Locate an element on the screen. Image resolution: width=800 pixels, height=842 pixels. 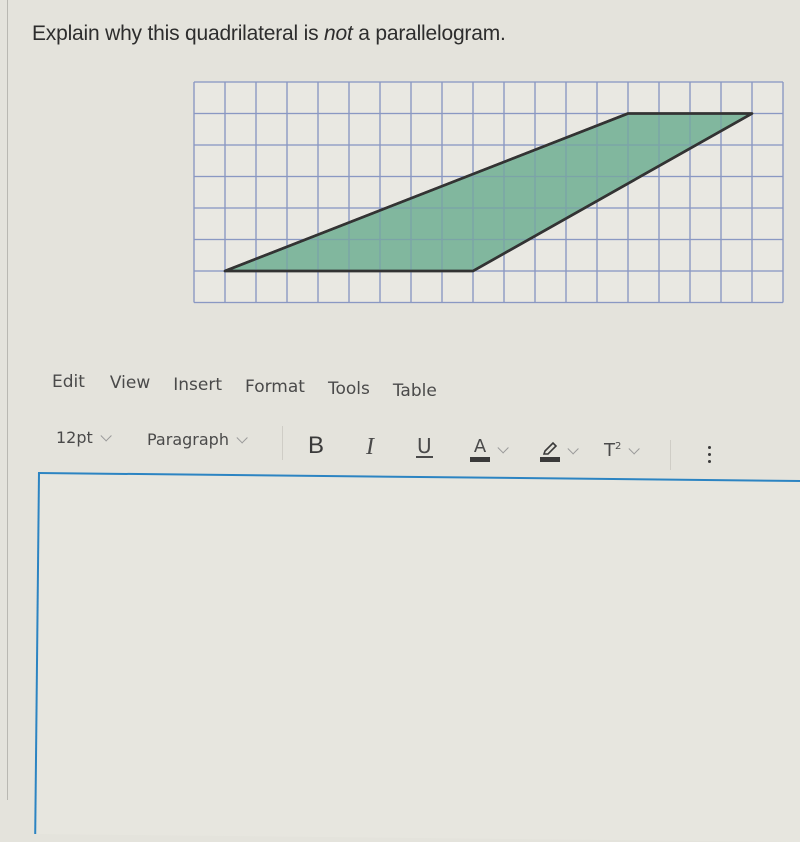
superscript-mark: 2 is located at coordinates (618, 446).